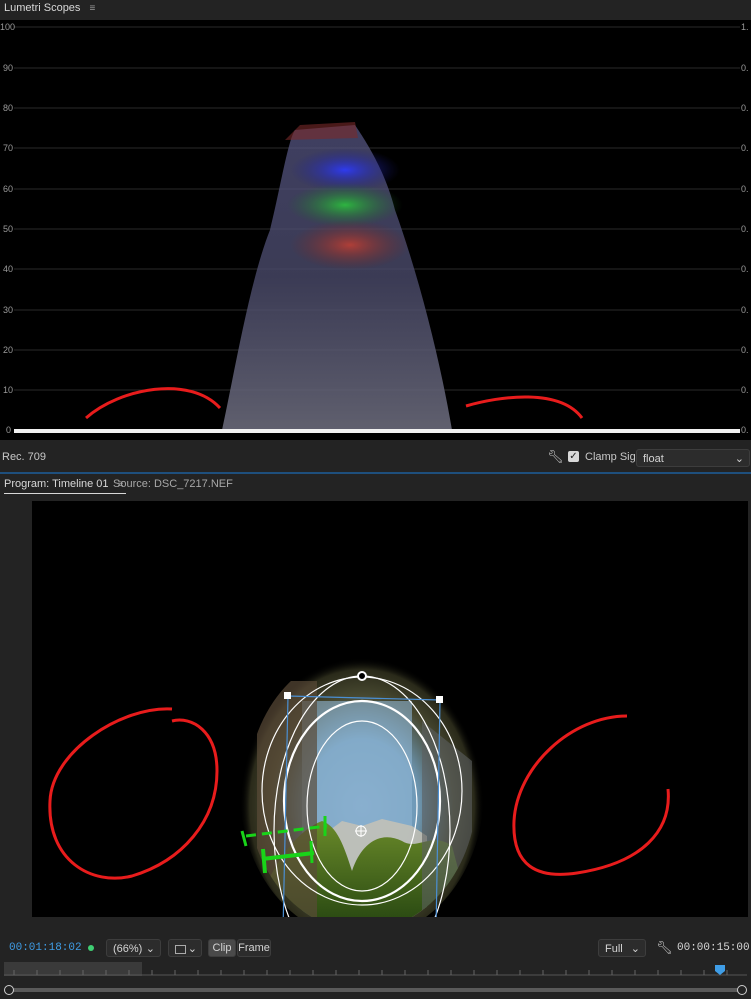 This screenshot has height=999, width=751. Describe the element at coordinates (8, 108) in the screenshot. I see `y-tick-label: 80` at that location.